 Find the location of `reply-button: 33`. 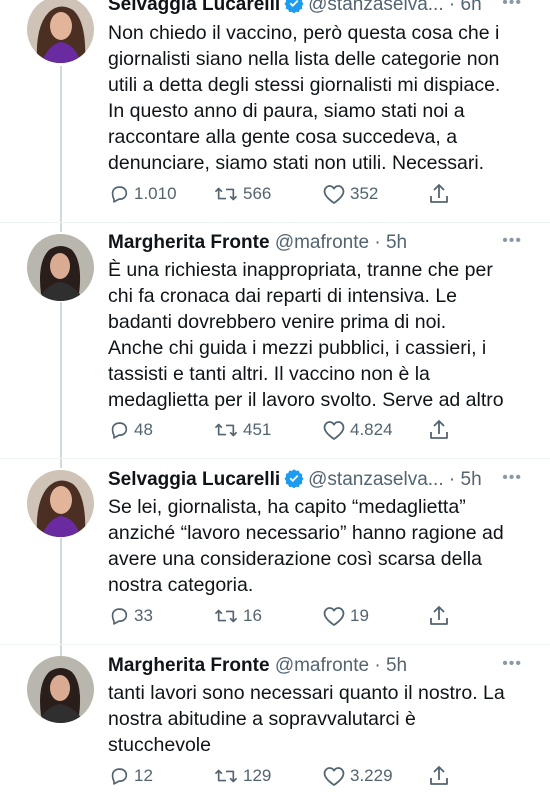

reply-button: 33 is located at coordinates (130, 616).